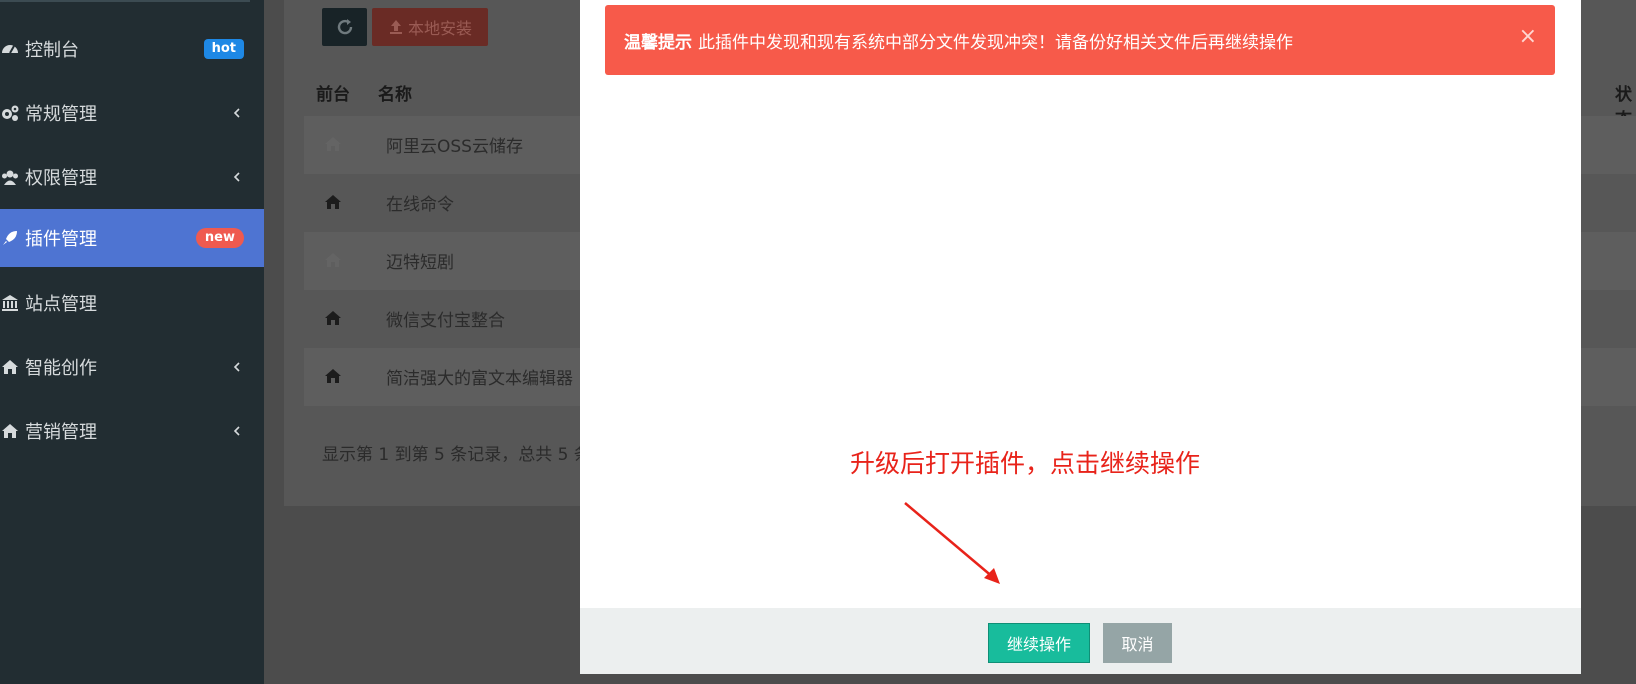  What do you see at coordinates (61, 178) in the screenshot?
I see `sidebar-item-label: 权限管理` at bounding box center [61, 178].